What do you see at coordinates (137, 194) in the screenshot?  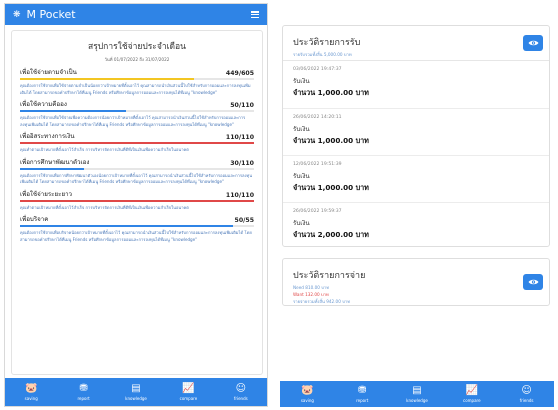 I see `category-row: เพื่อใช้จ่ายระยะยาว 110/110` at bounding box center [137, 194].